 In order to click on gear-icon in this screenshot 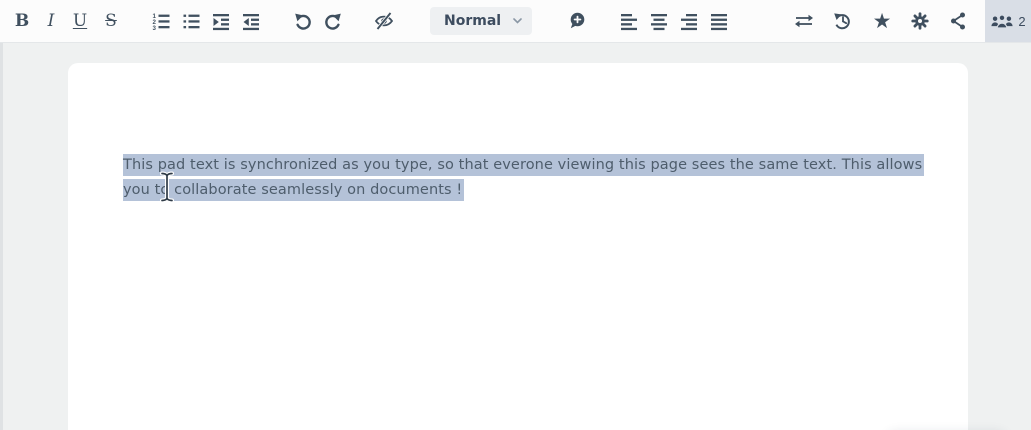, I will do `click(920, 21)`.